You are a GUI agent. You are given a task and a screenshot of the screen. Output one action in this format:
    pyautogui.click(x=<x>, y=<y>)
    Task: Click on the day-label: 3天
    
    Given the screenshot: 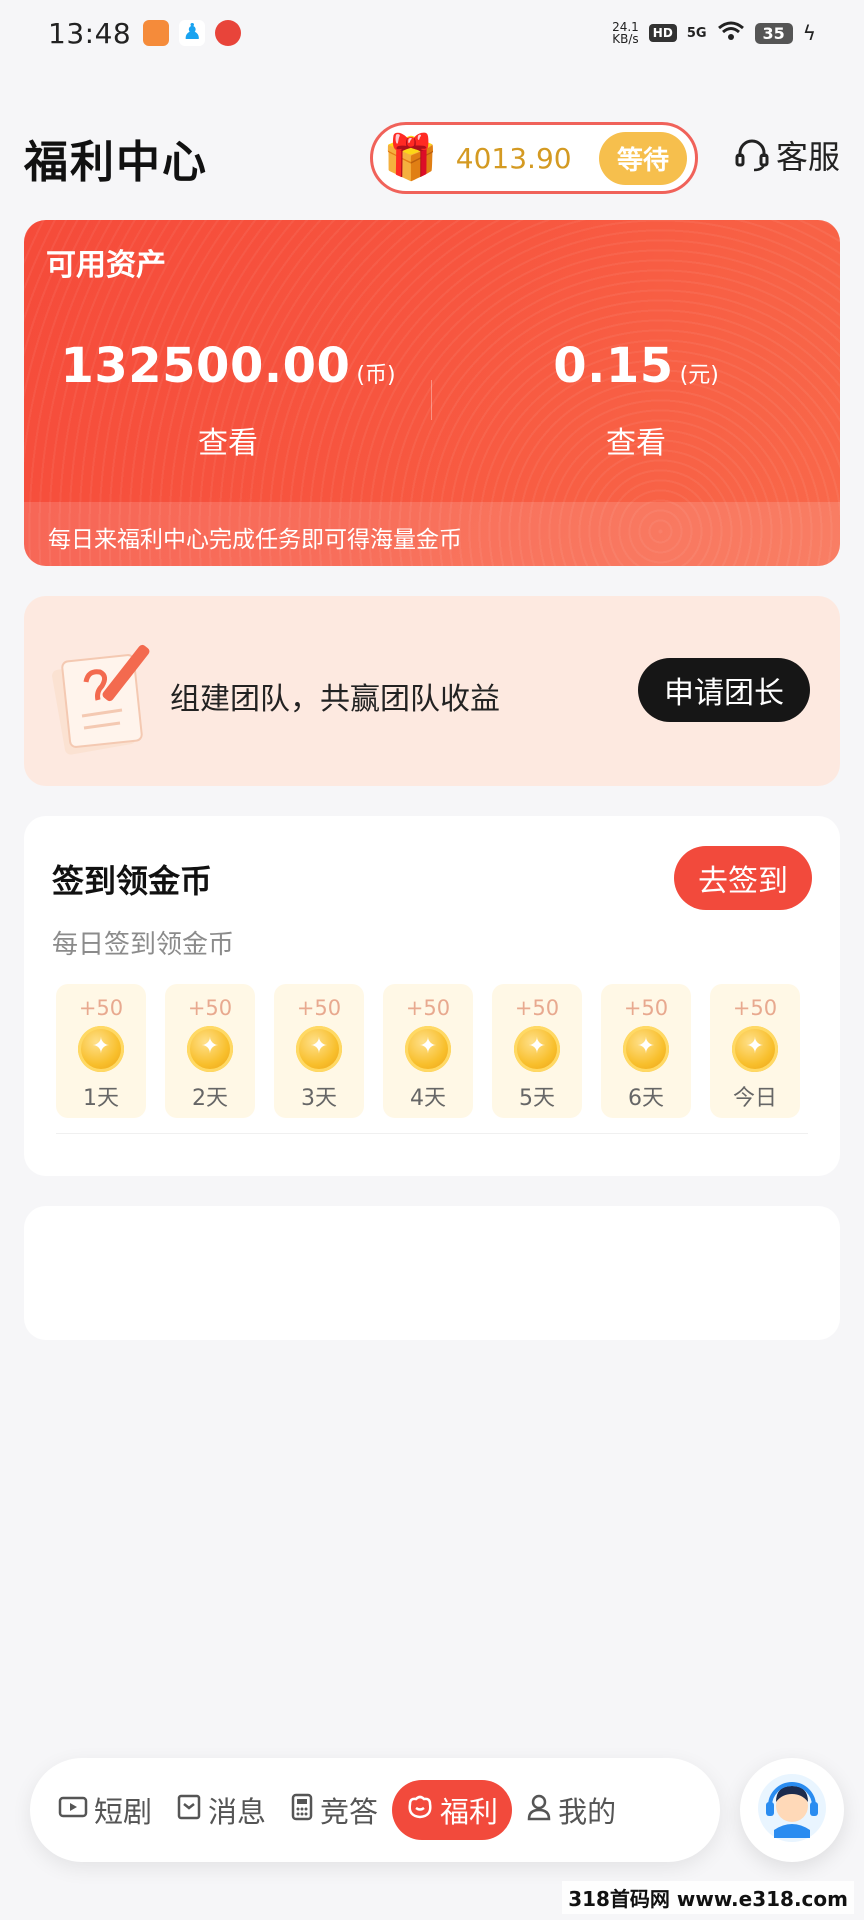 What is the action you would take?
    pyautogui.click(x=319, y=1098)
    